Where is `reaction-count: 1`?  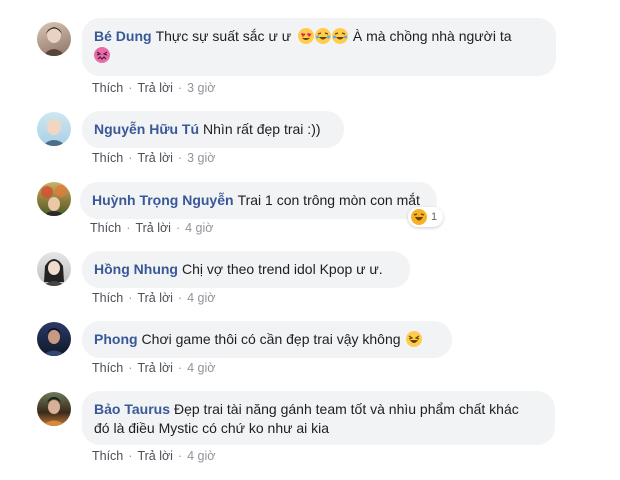
reaction-count: 1 is located at coordinates (426, 217).